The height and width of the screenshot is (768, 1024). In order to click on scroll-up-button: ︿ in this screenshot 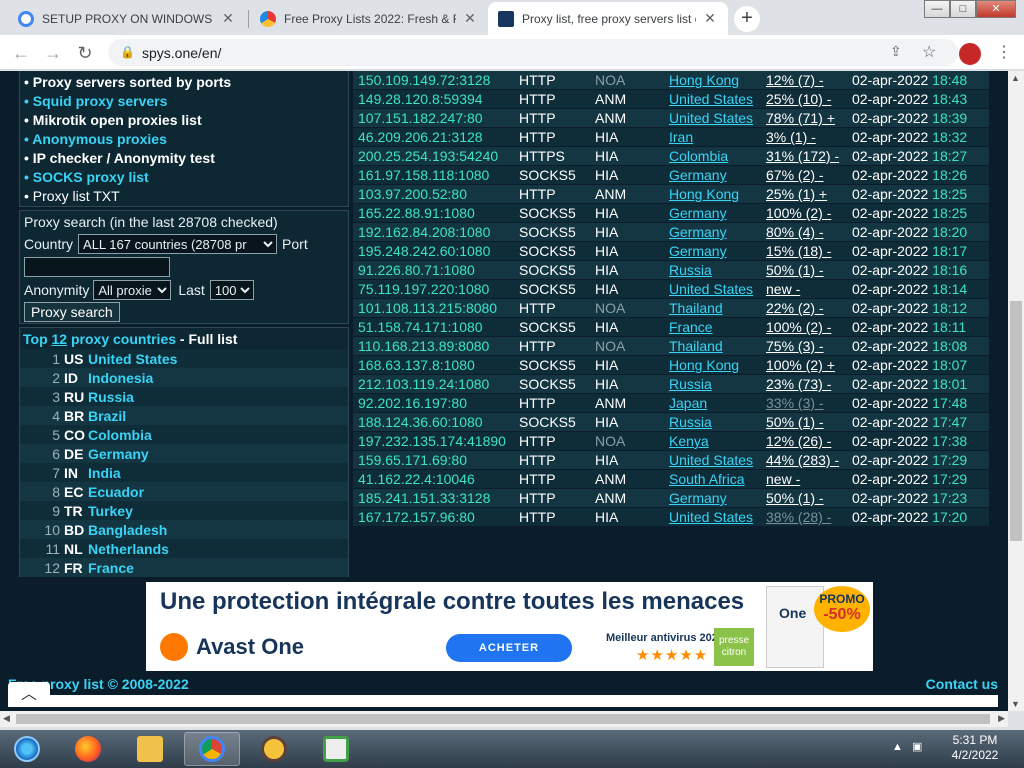, I will do `click(29, 694)`.